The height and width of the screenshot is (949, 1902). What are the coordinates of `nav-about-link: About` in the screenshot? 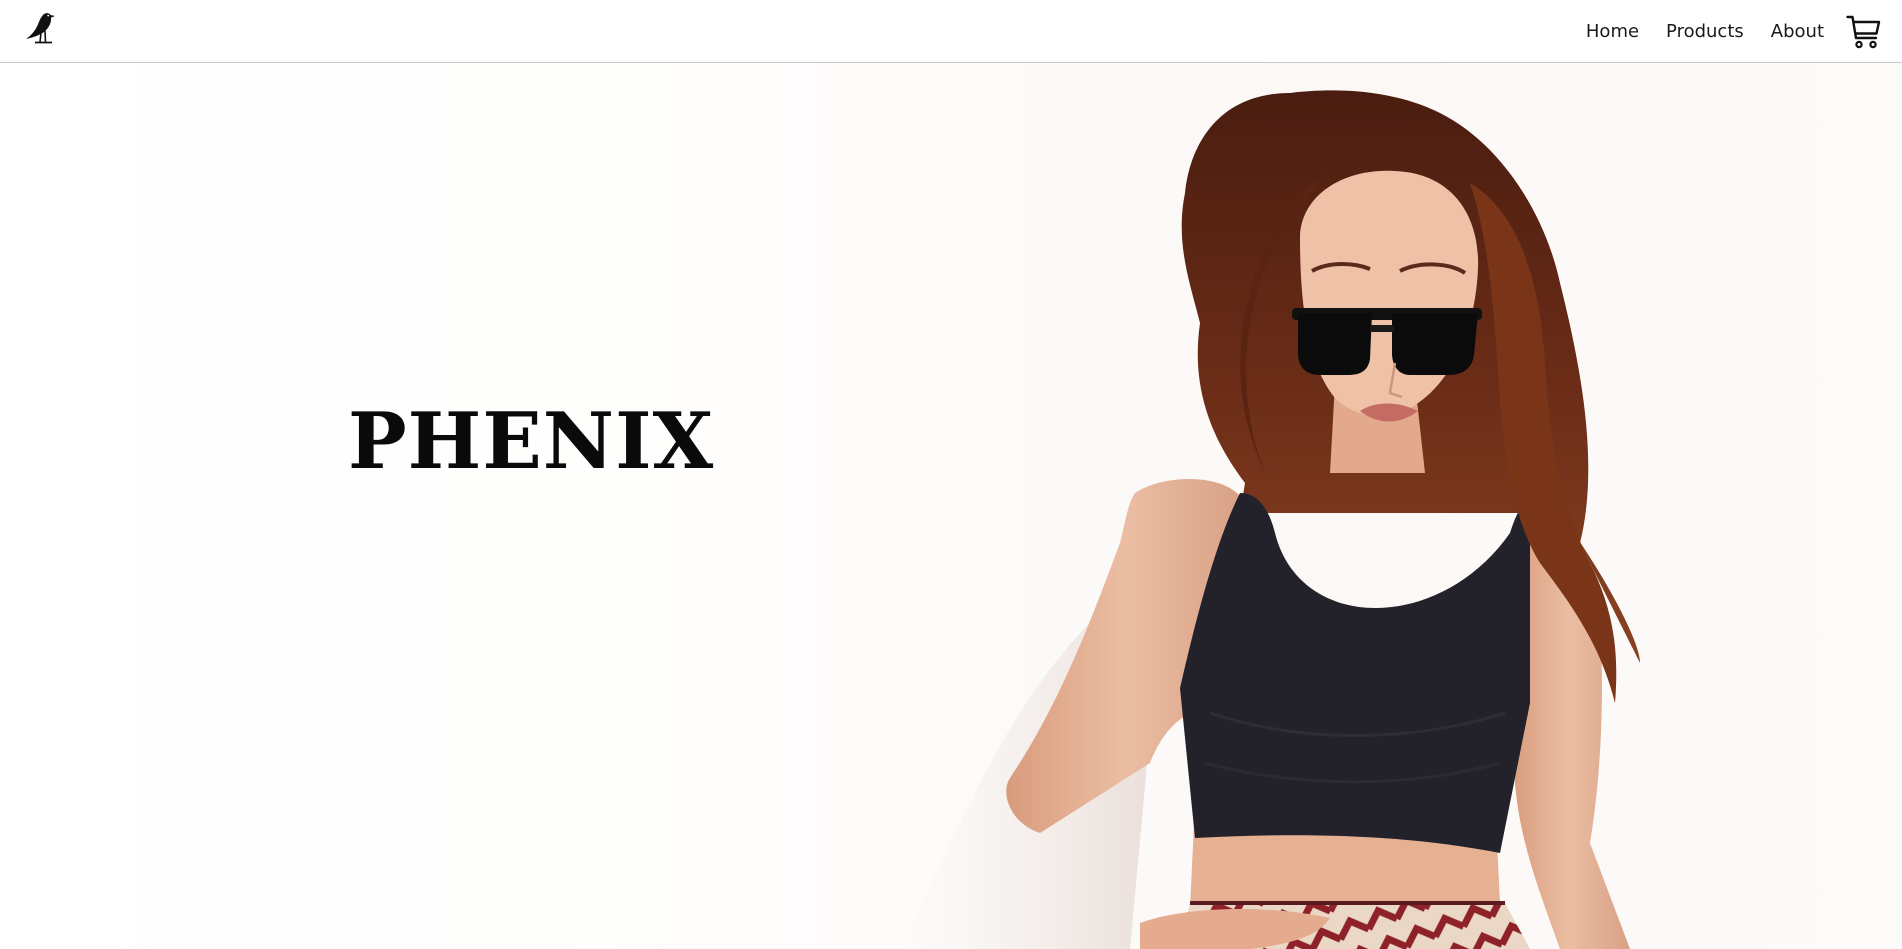 It's located at (1797, 31).